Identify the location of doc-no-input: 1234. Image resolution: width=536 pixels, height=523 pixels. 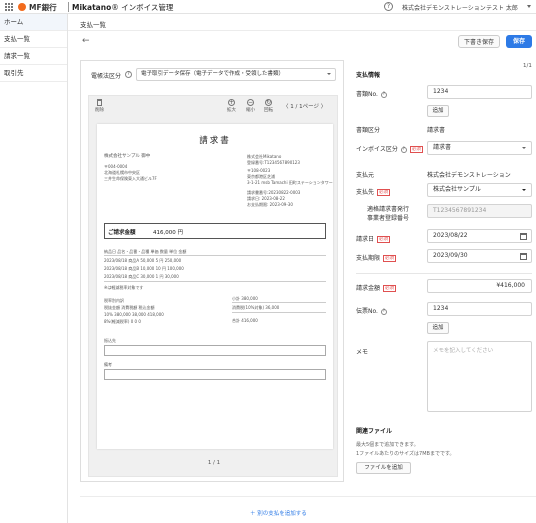
(479, 92).